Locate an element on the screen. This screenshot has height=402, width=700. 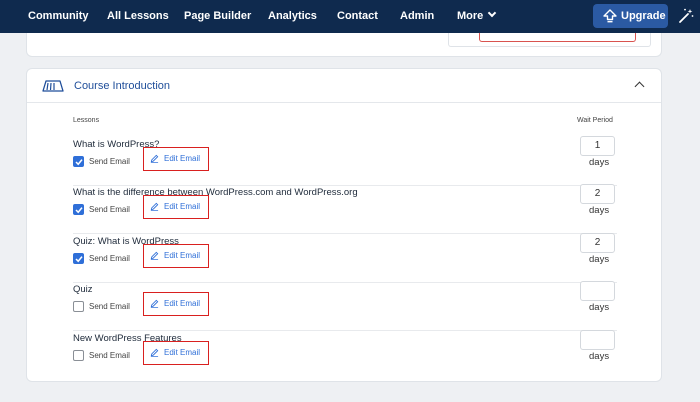
section-header: Course Introduction is located at coordinates (344, 86).